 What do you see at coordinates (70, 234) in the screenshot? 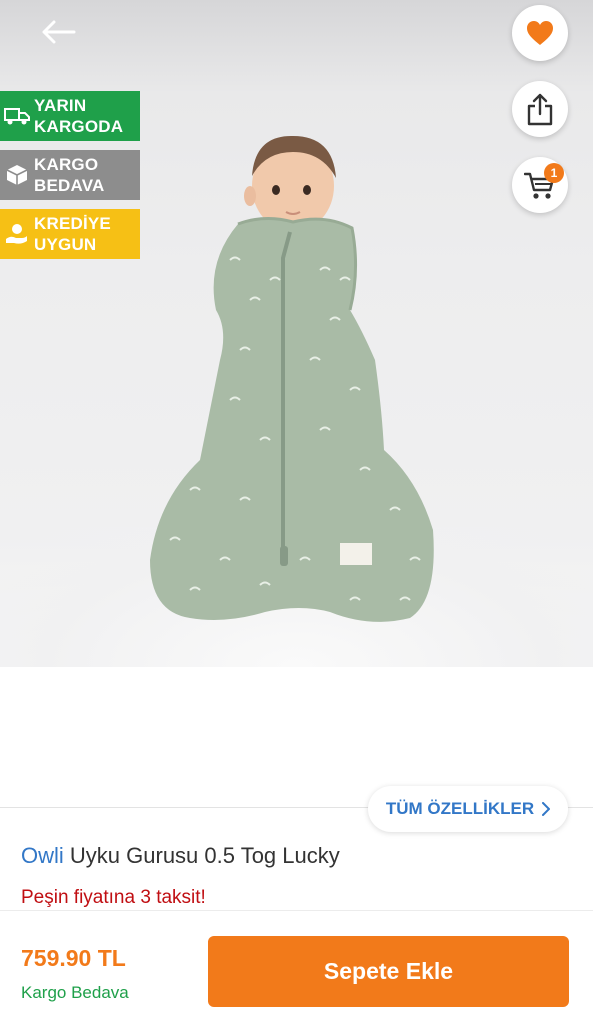
I see `credit-eligible-badge: KREDİYE UYGUN` at bounding box center [70, 234].